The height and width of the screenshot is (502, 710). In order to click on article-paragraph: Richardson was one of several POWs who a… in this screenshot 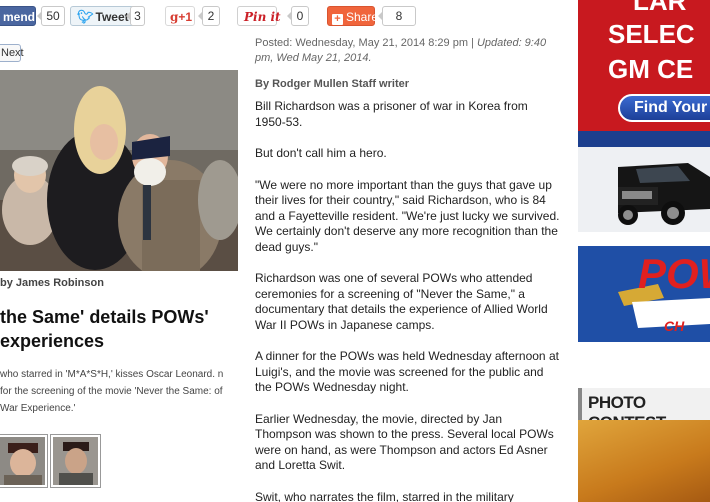, I will do `click(401, 301)`.